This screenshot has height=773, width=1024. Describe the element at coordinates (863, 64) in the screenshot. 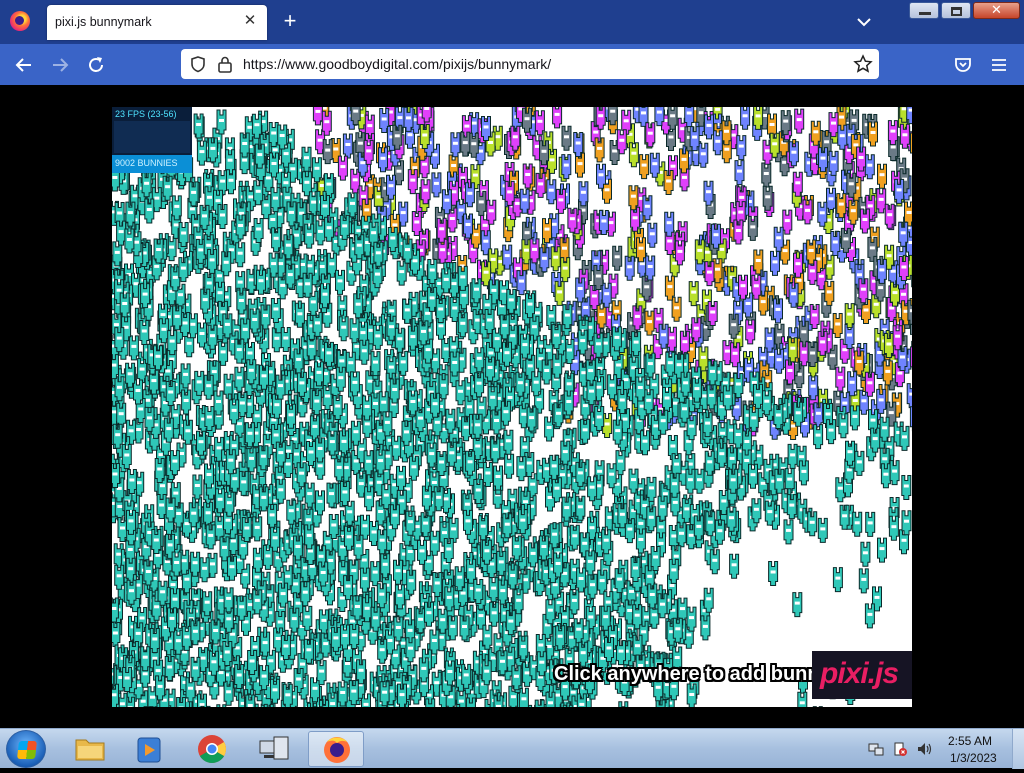

I see `star-icon` at that location.